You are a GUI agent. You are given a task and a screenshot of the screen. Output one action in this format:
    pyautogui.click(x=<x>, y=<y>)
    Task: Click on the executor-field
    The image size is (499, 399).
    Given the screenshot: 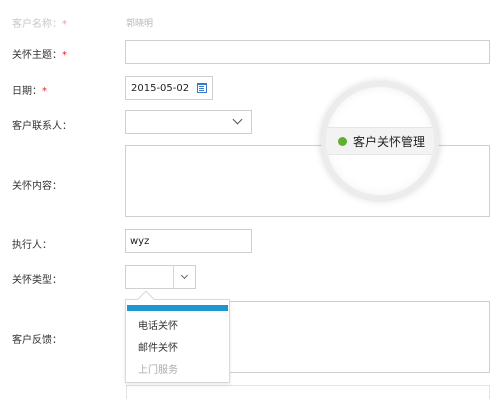 What is the action you would take?
    pyautogui.click(x=188, y=241)
    